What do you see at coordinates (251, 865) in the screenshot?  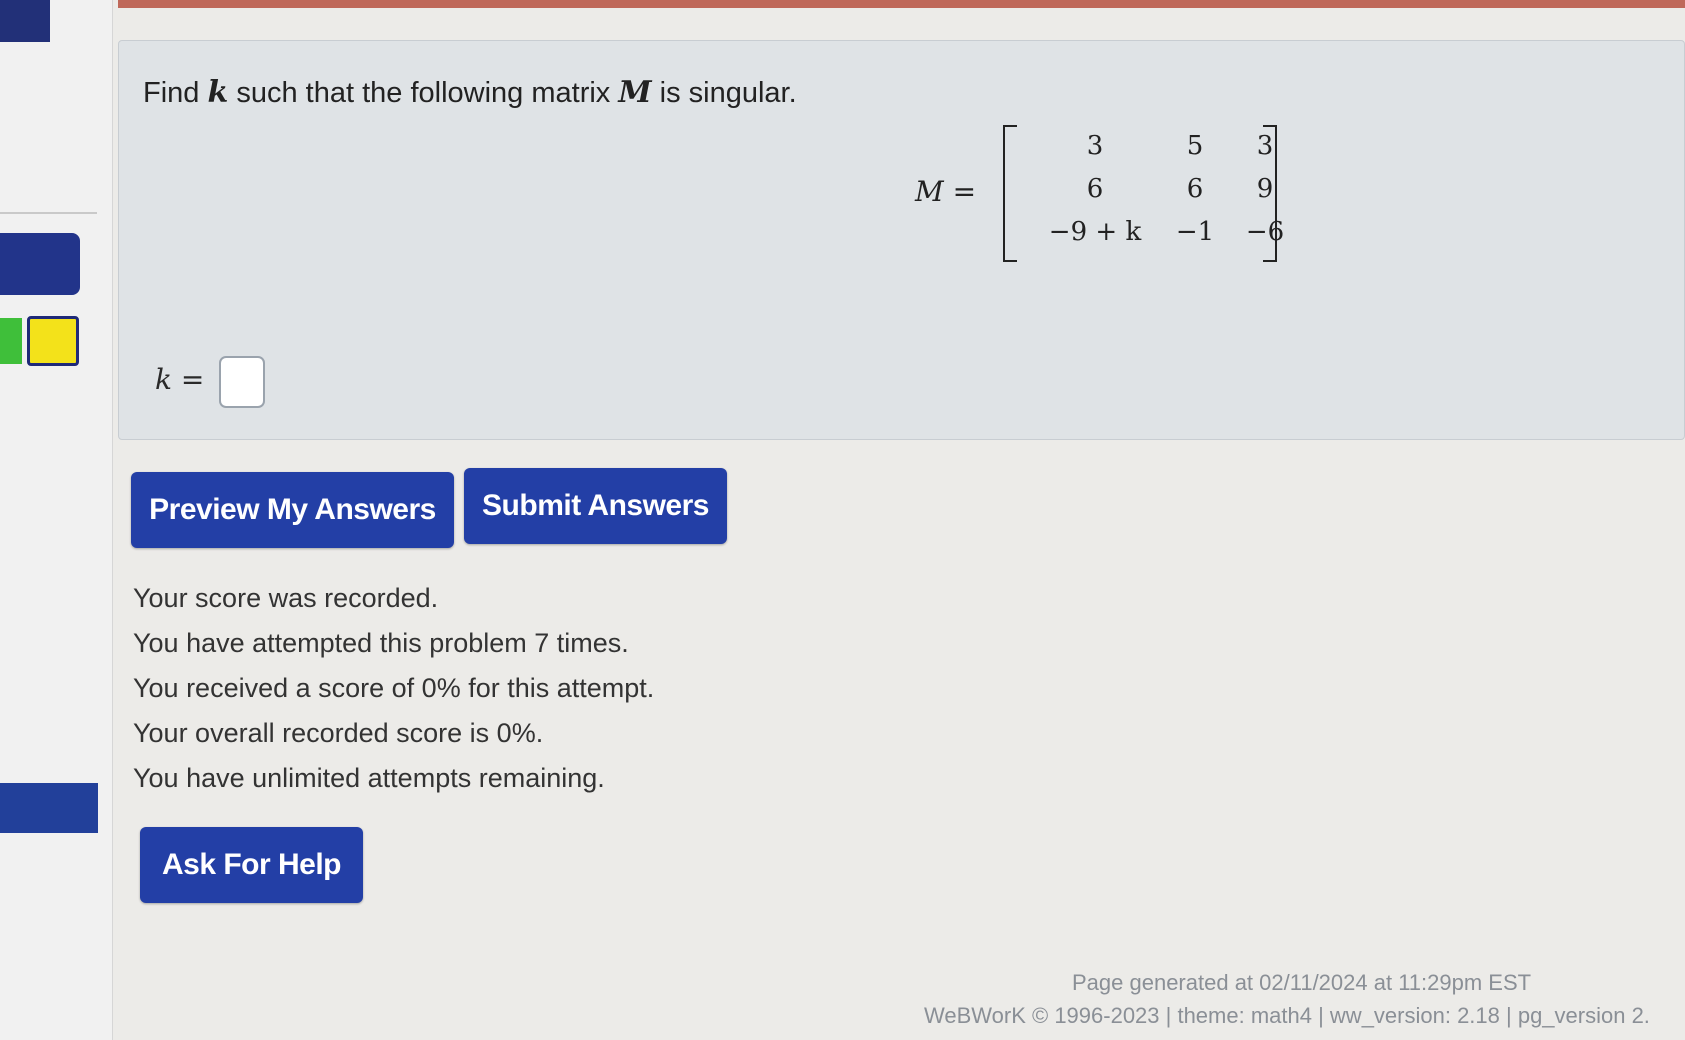 I see `ask-for-help-button: Ask For Help` at bounding box center [251, 865].